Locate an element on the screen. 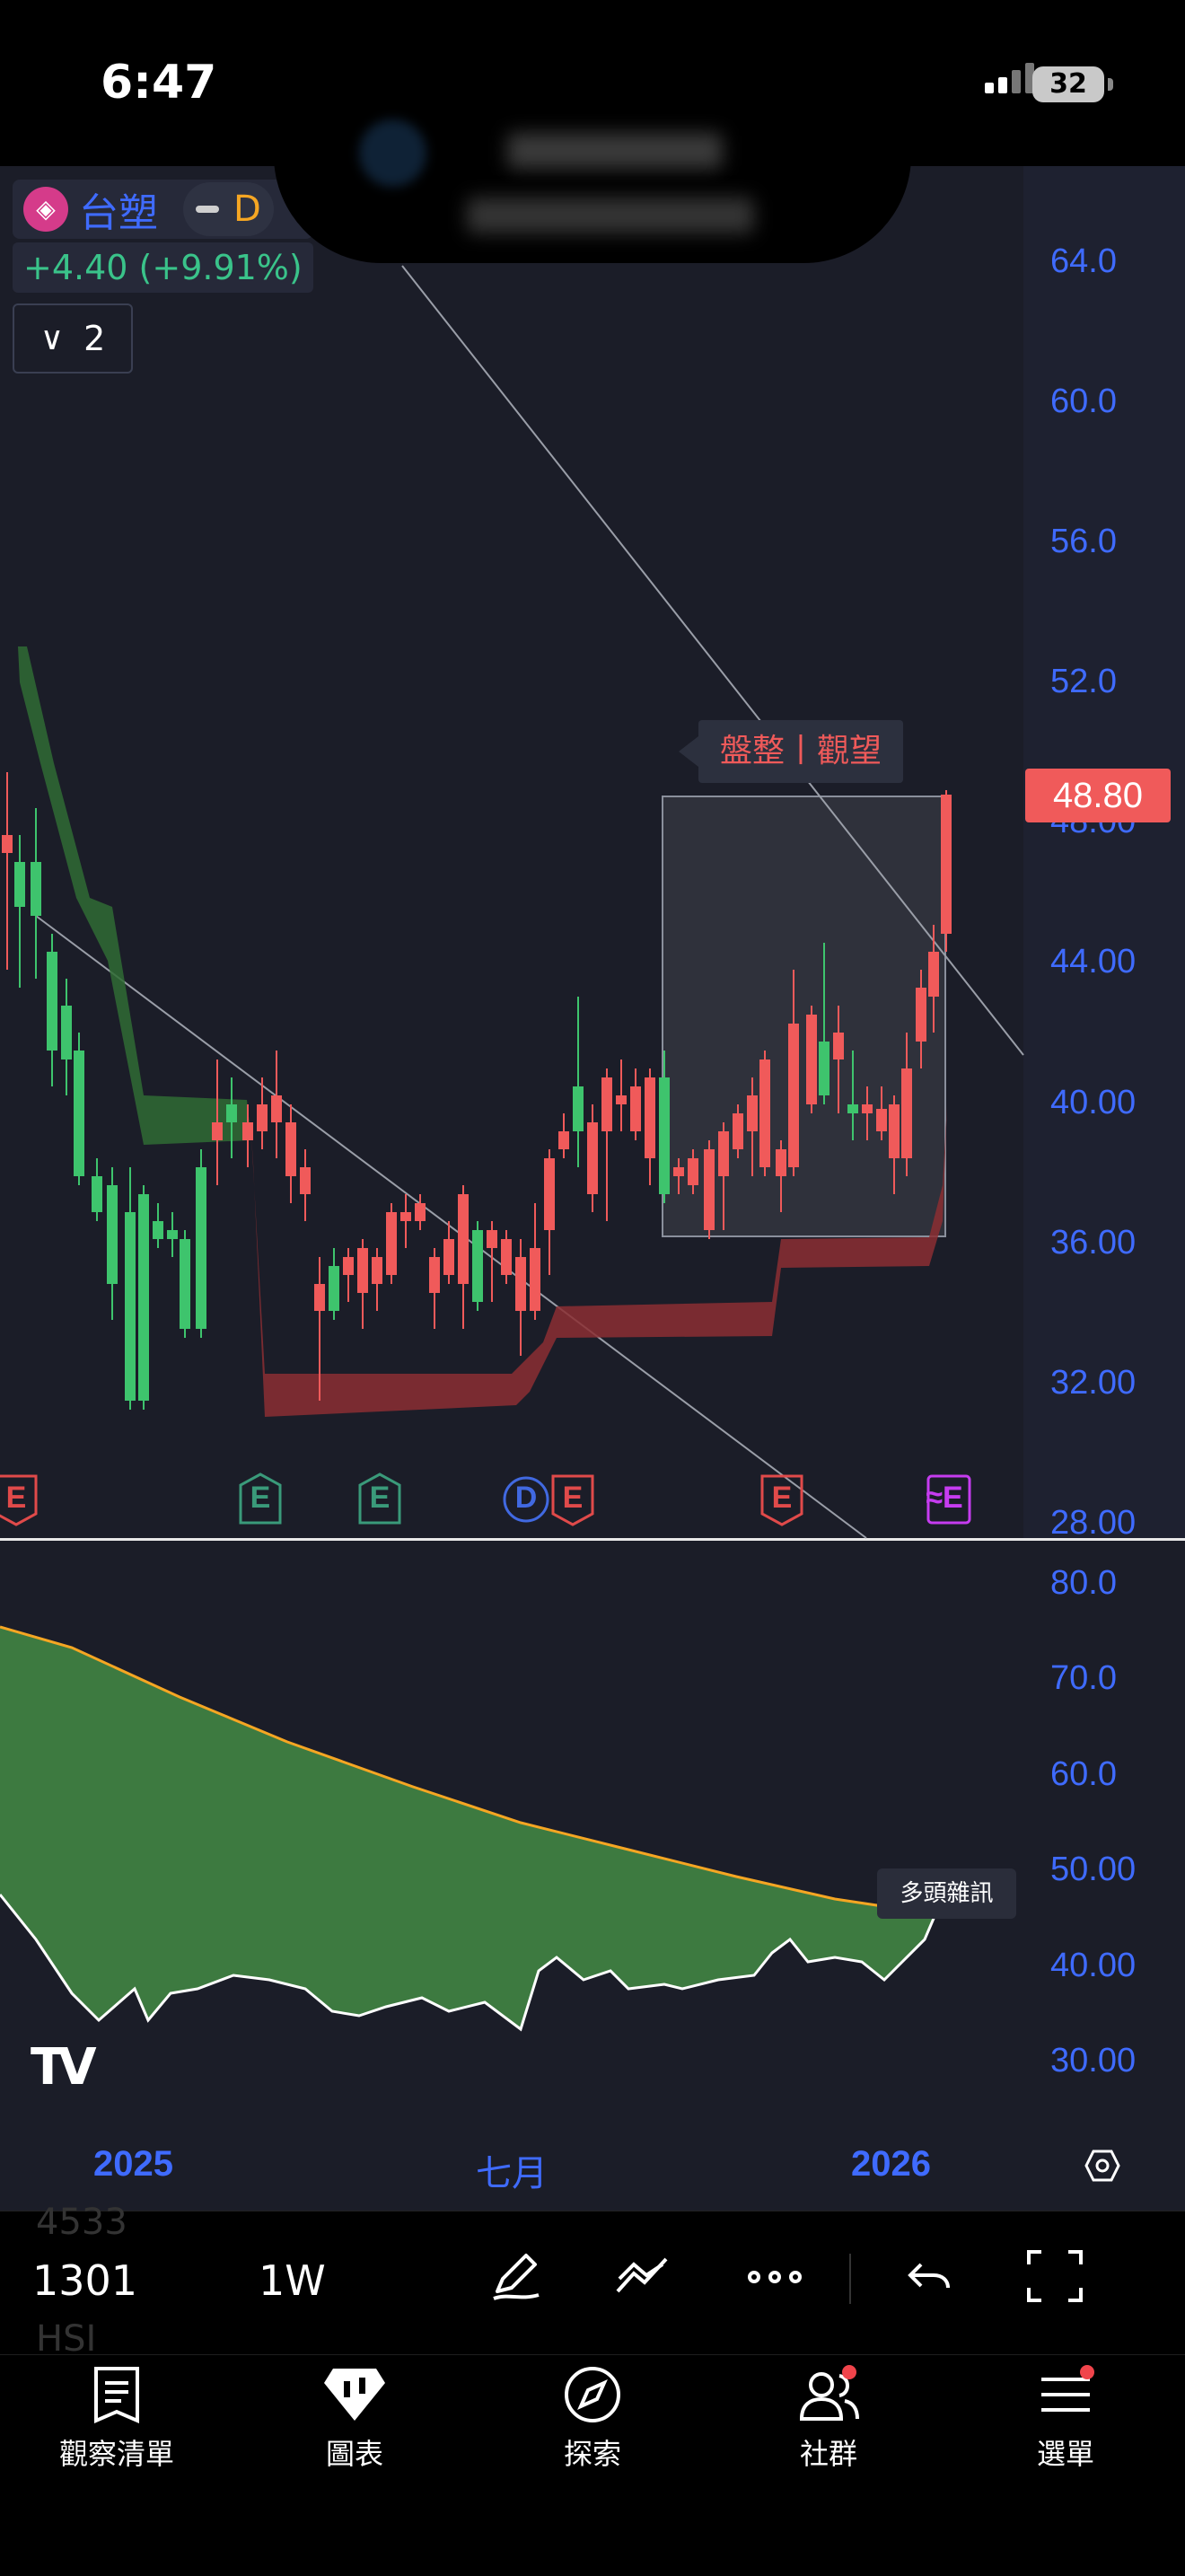  tab-label: 探索 is located at coordinates (592, 2454).